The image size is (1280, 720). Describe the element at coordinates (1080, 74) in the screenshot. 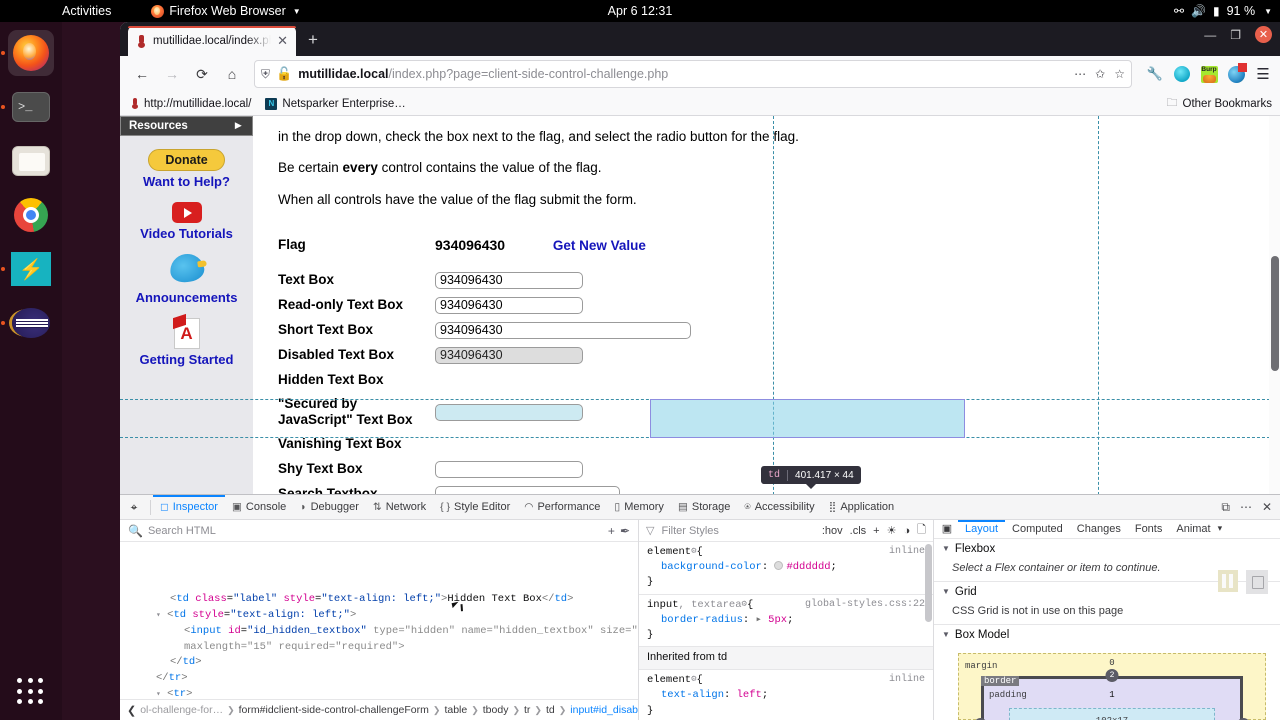

I see `page-actions-icon: ⋯` at that location.